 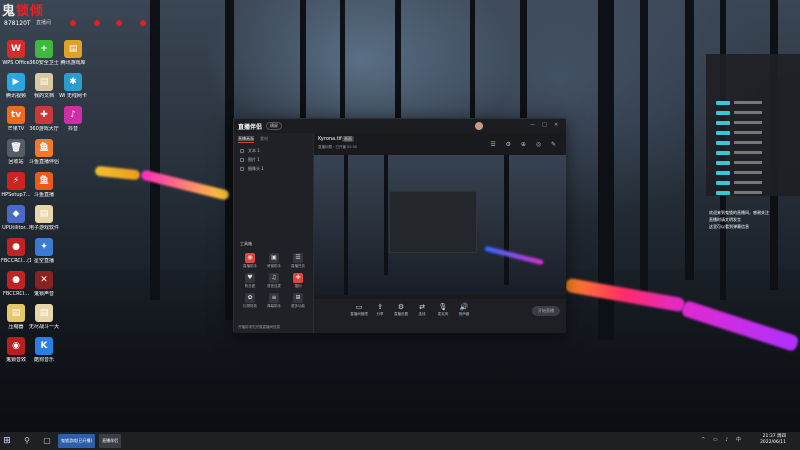 What do you see at coordinates (401, 310) in the screenshot?
I see `live-control-button: ⚙ 直播设置` at bounding box center [401, 310].